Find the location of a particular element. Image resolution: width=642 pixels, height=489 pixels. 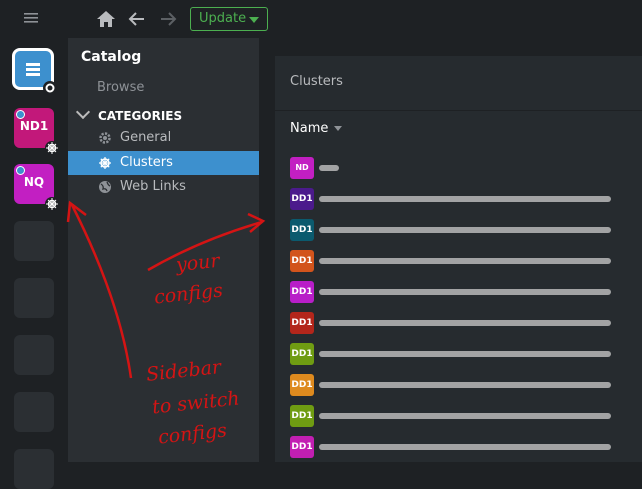

sidebar-item-clusters: Clusters is located at coordinates (163, 163).